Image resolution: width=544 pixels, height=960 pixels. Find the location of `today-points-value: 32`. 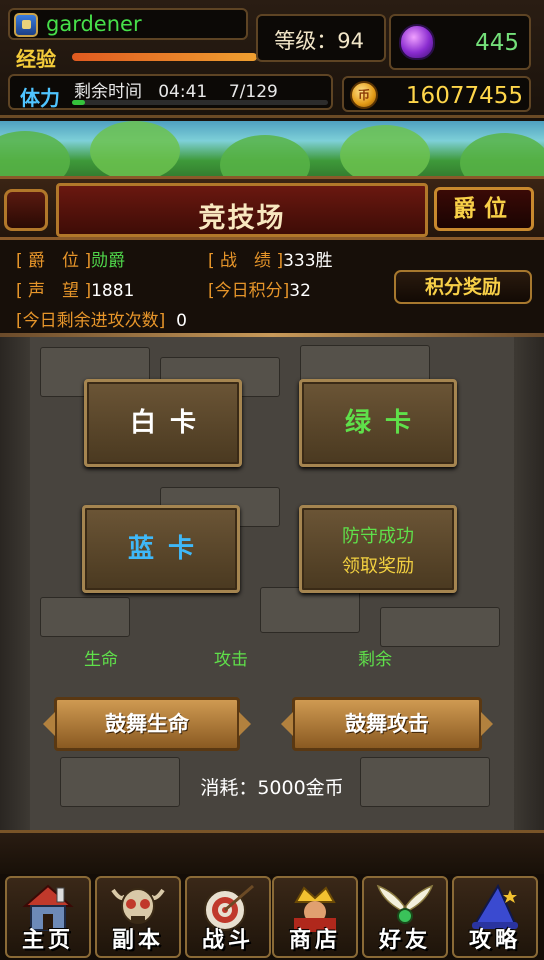

today-points-value: 32 is located at coordinates (300, 291).